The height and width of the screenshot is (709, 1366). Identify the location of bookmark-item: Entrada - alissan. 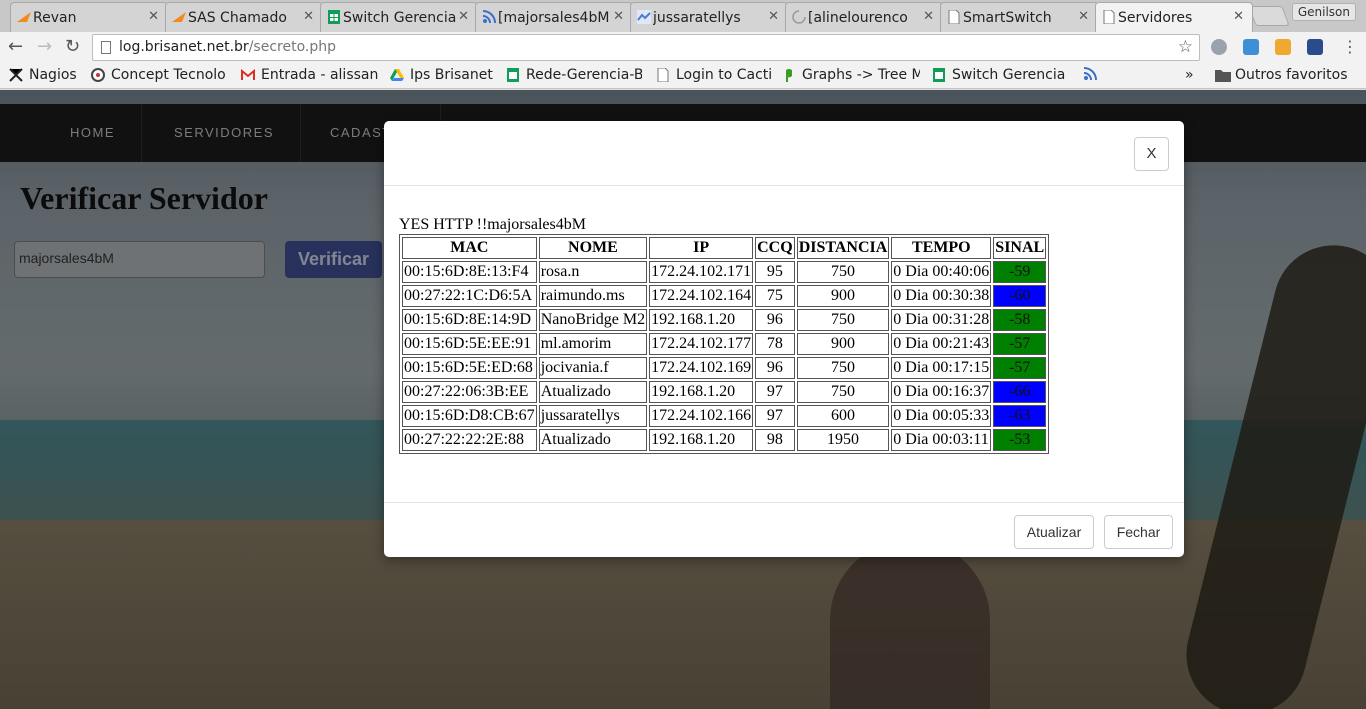
(311, 75).